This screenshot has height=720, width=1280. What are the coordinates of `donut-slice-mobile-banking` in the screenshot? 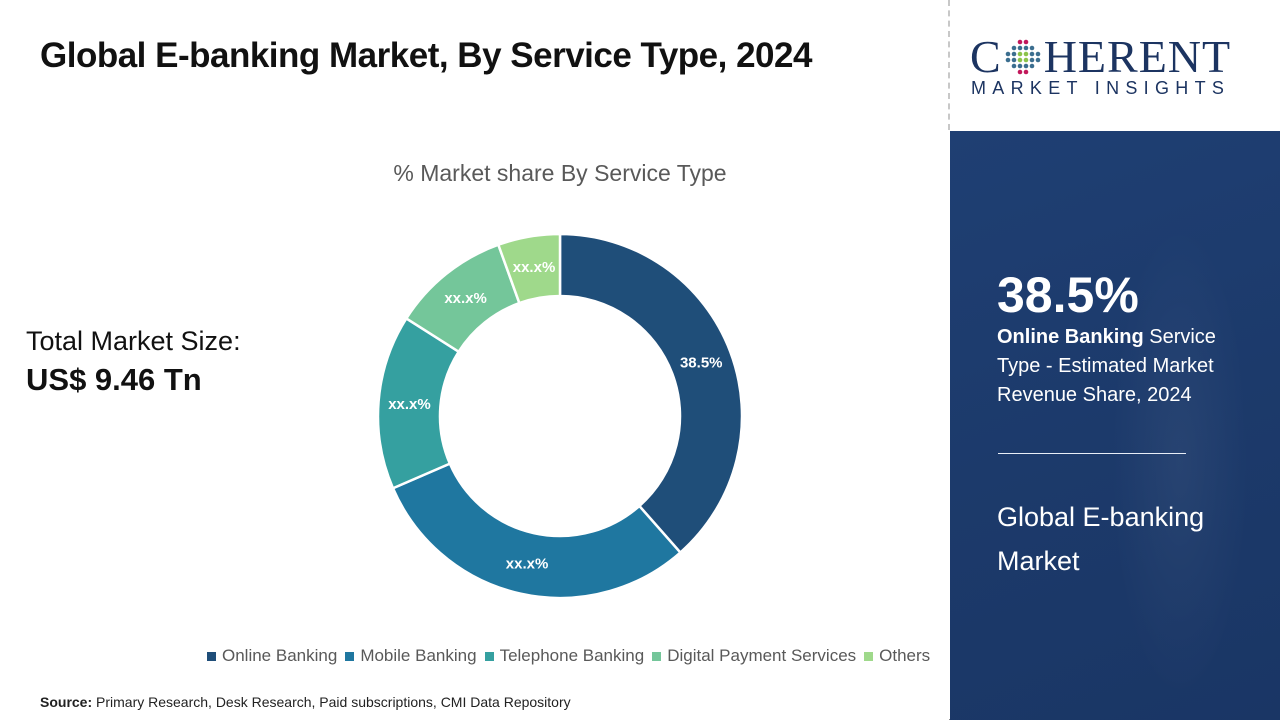 It's located at (537, 531).